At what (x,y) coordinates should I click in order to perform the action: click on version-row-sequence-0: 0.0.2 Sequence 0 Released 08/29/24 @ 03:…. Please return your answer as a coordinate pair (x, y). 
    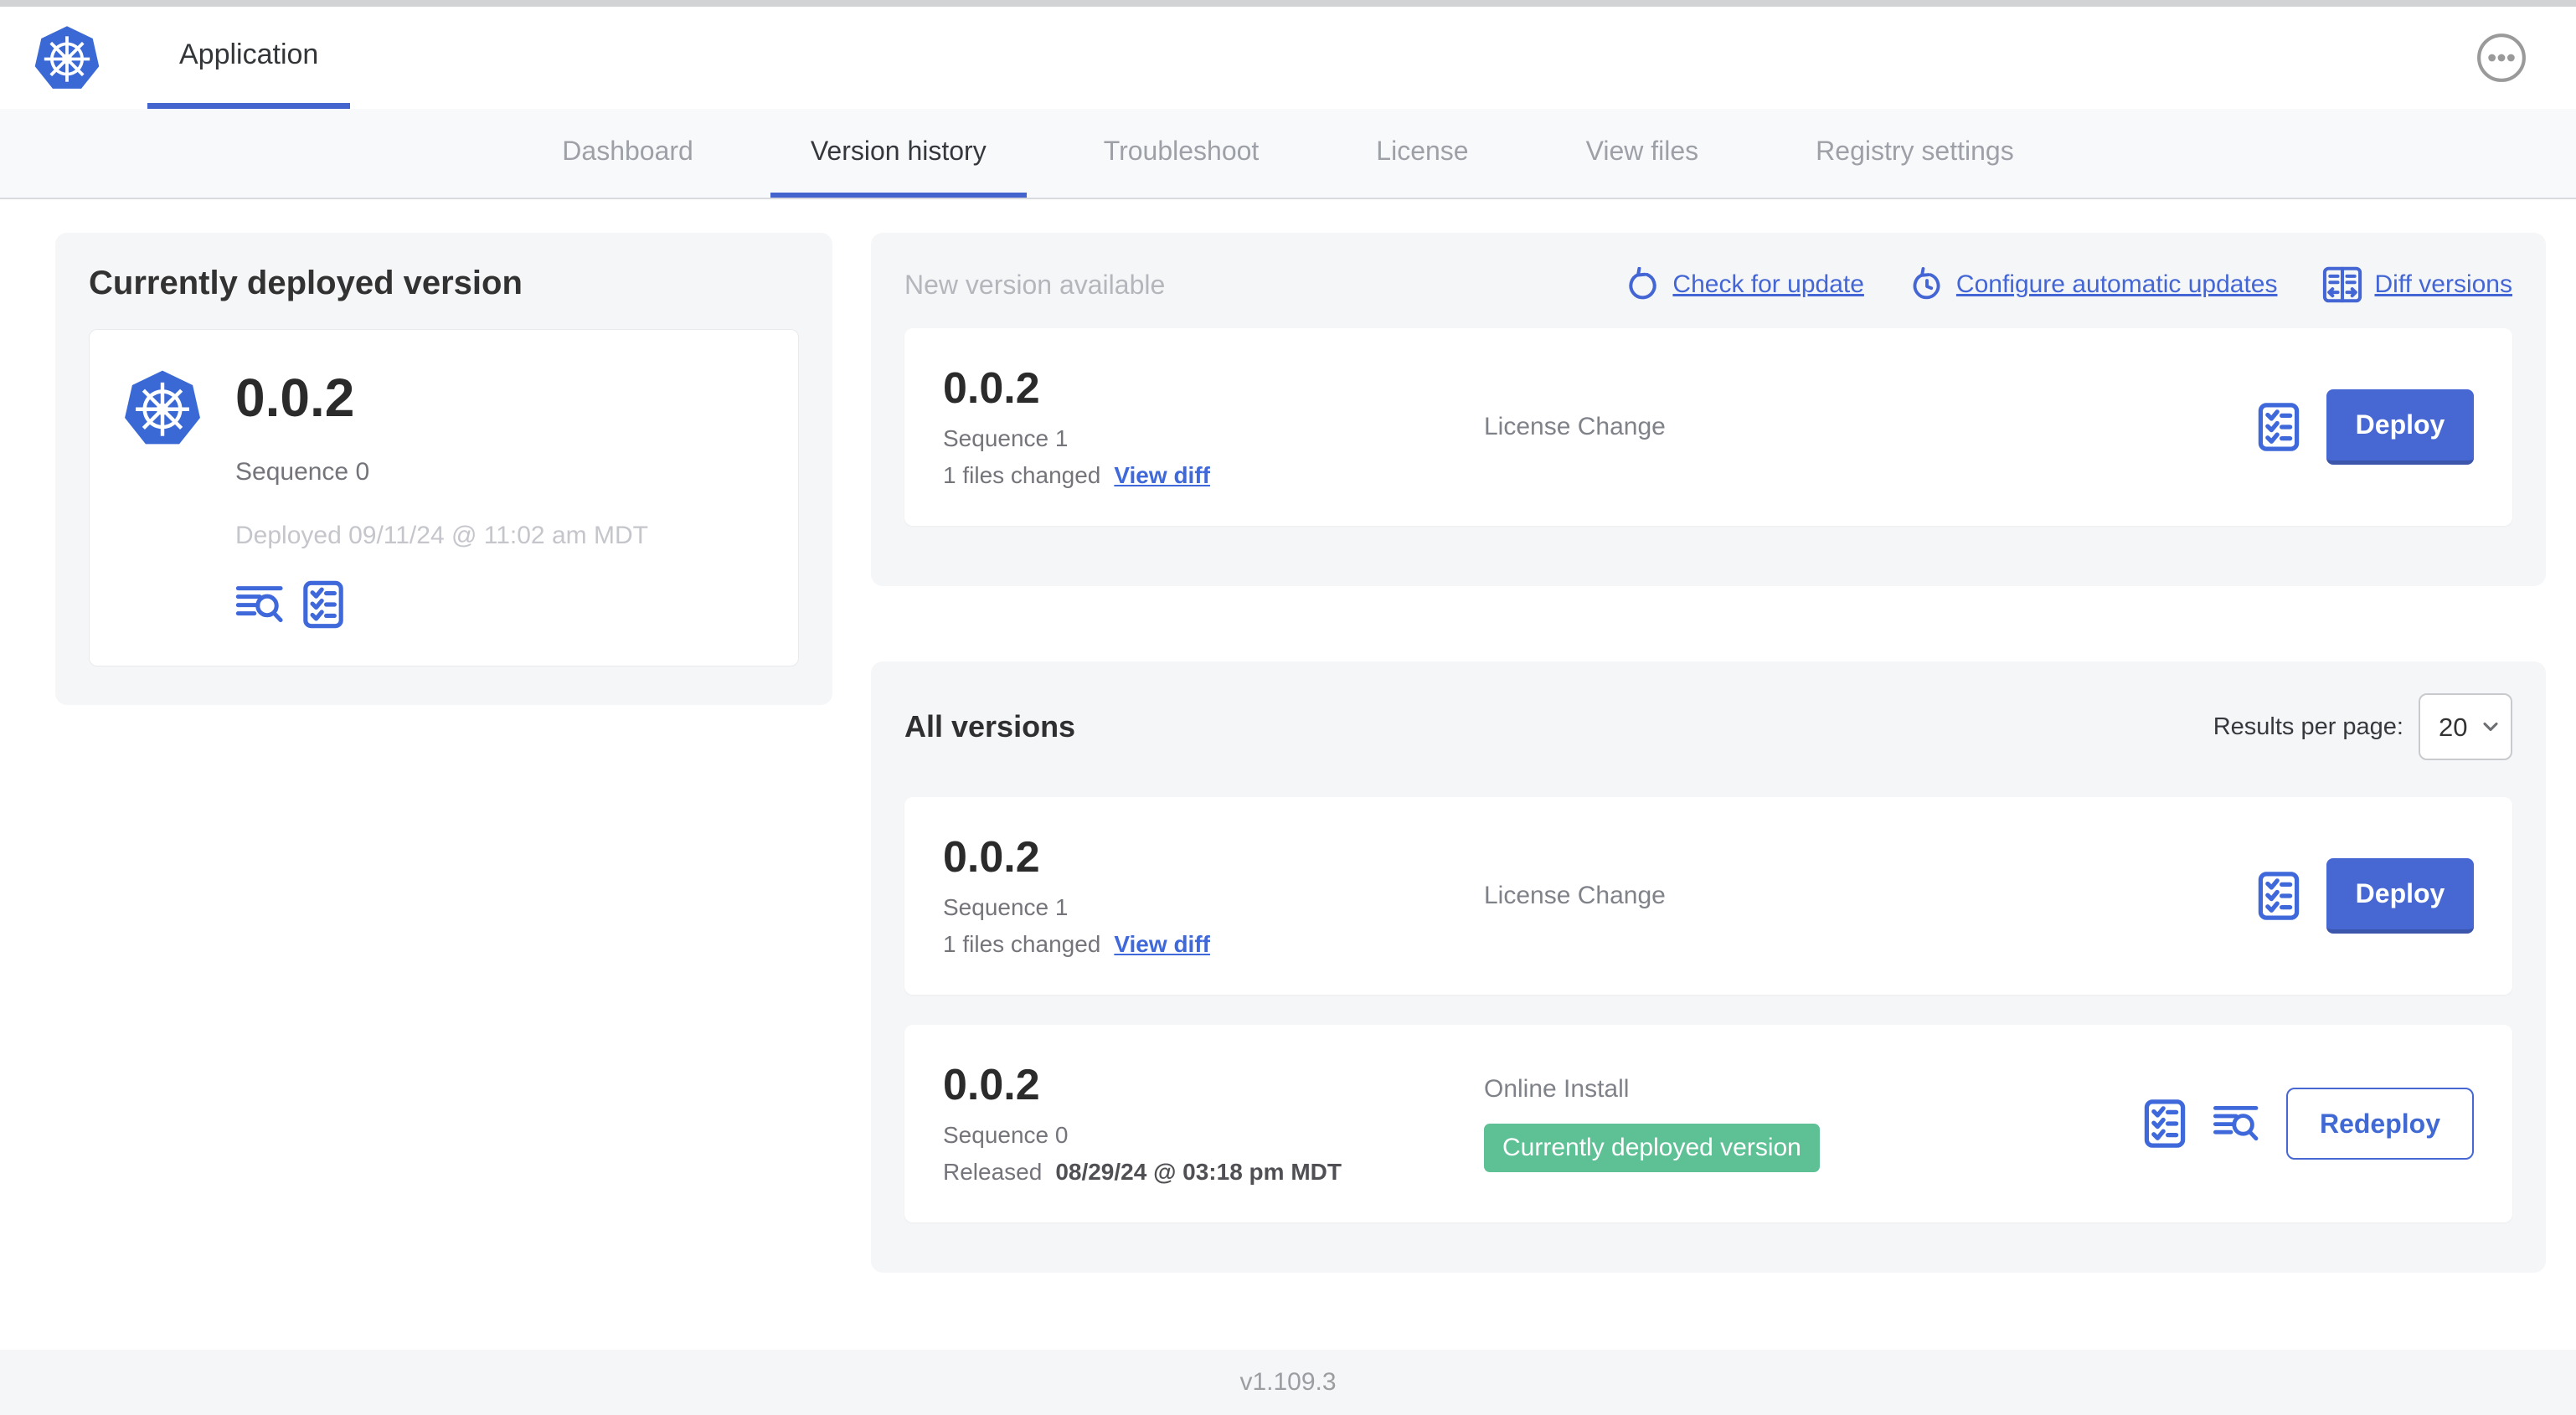
    Looking at the image, I should click on (1708, 1123).